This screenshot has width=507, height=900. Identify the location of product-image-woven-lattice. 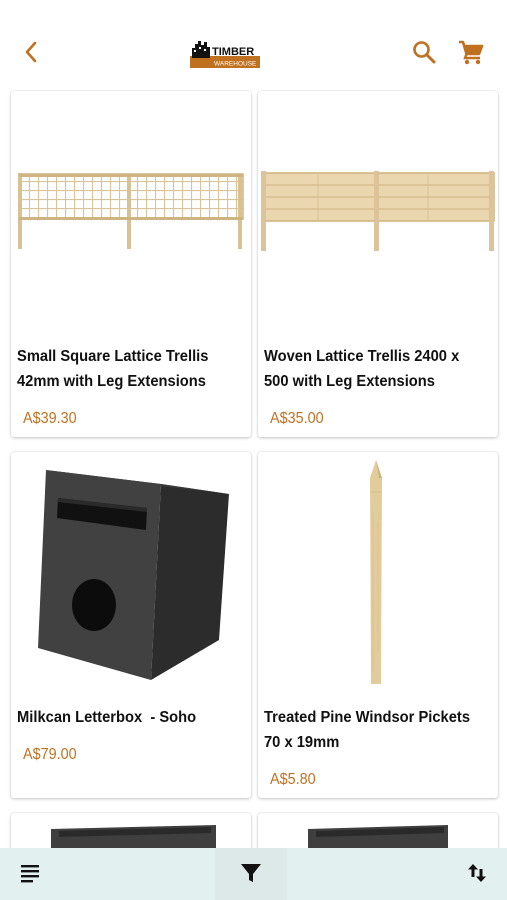
(378, 216).